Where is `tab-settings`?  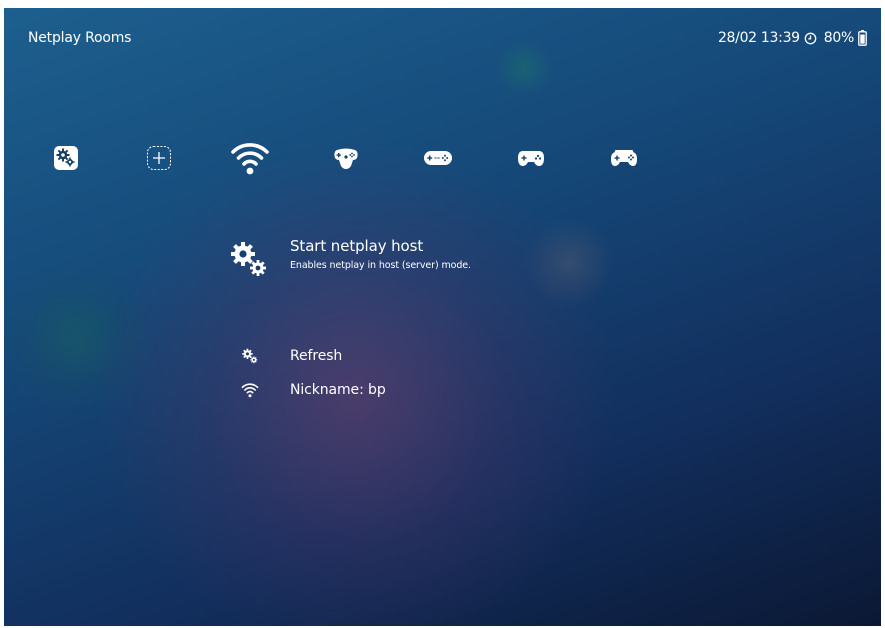
tab-settings is located at coordinates (66, 158).